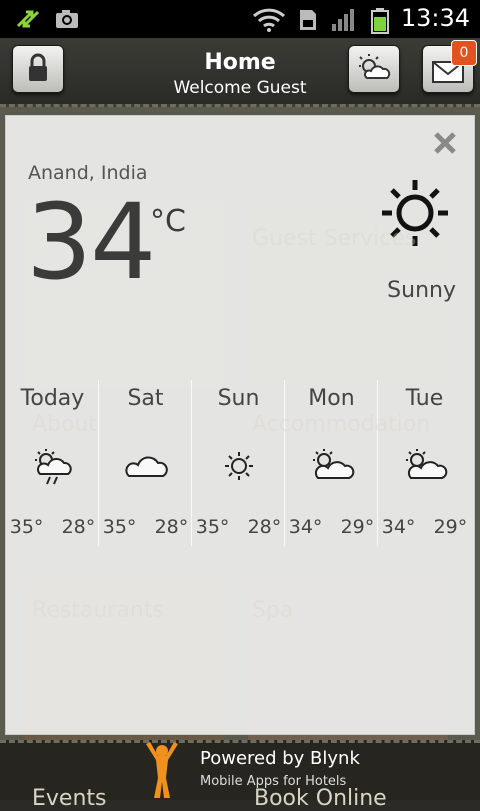  What do you see at coordinates (240, 19) in the screenshot?
I see `status-bar: 13:34` at bounding box center [240, 19].